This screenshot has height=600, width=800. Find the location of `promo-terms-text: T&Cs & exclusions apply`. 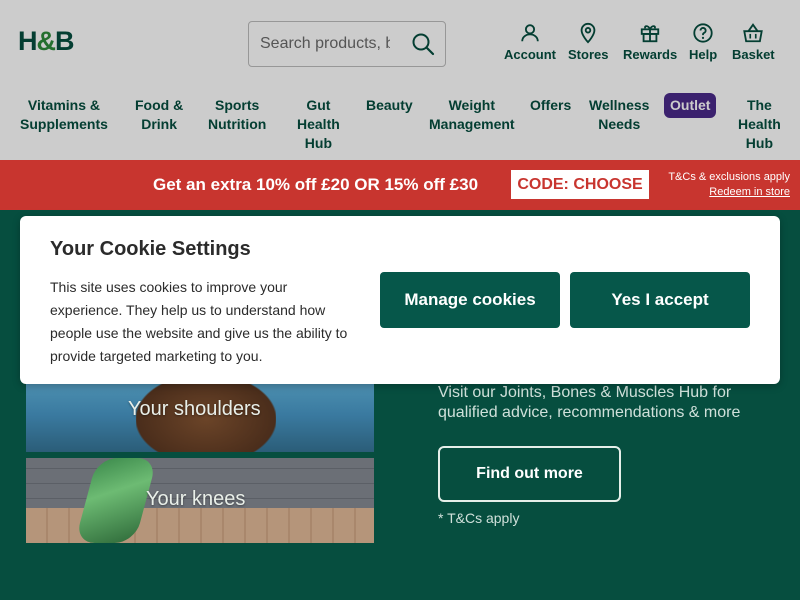

promo-terms-text: T&Cs & exclusions apply is located at coordinates (729, 177).